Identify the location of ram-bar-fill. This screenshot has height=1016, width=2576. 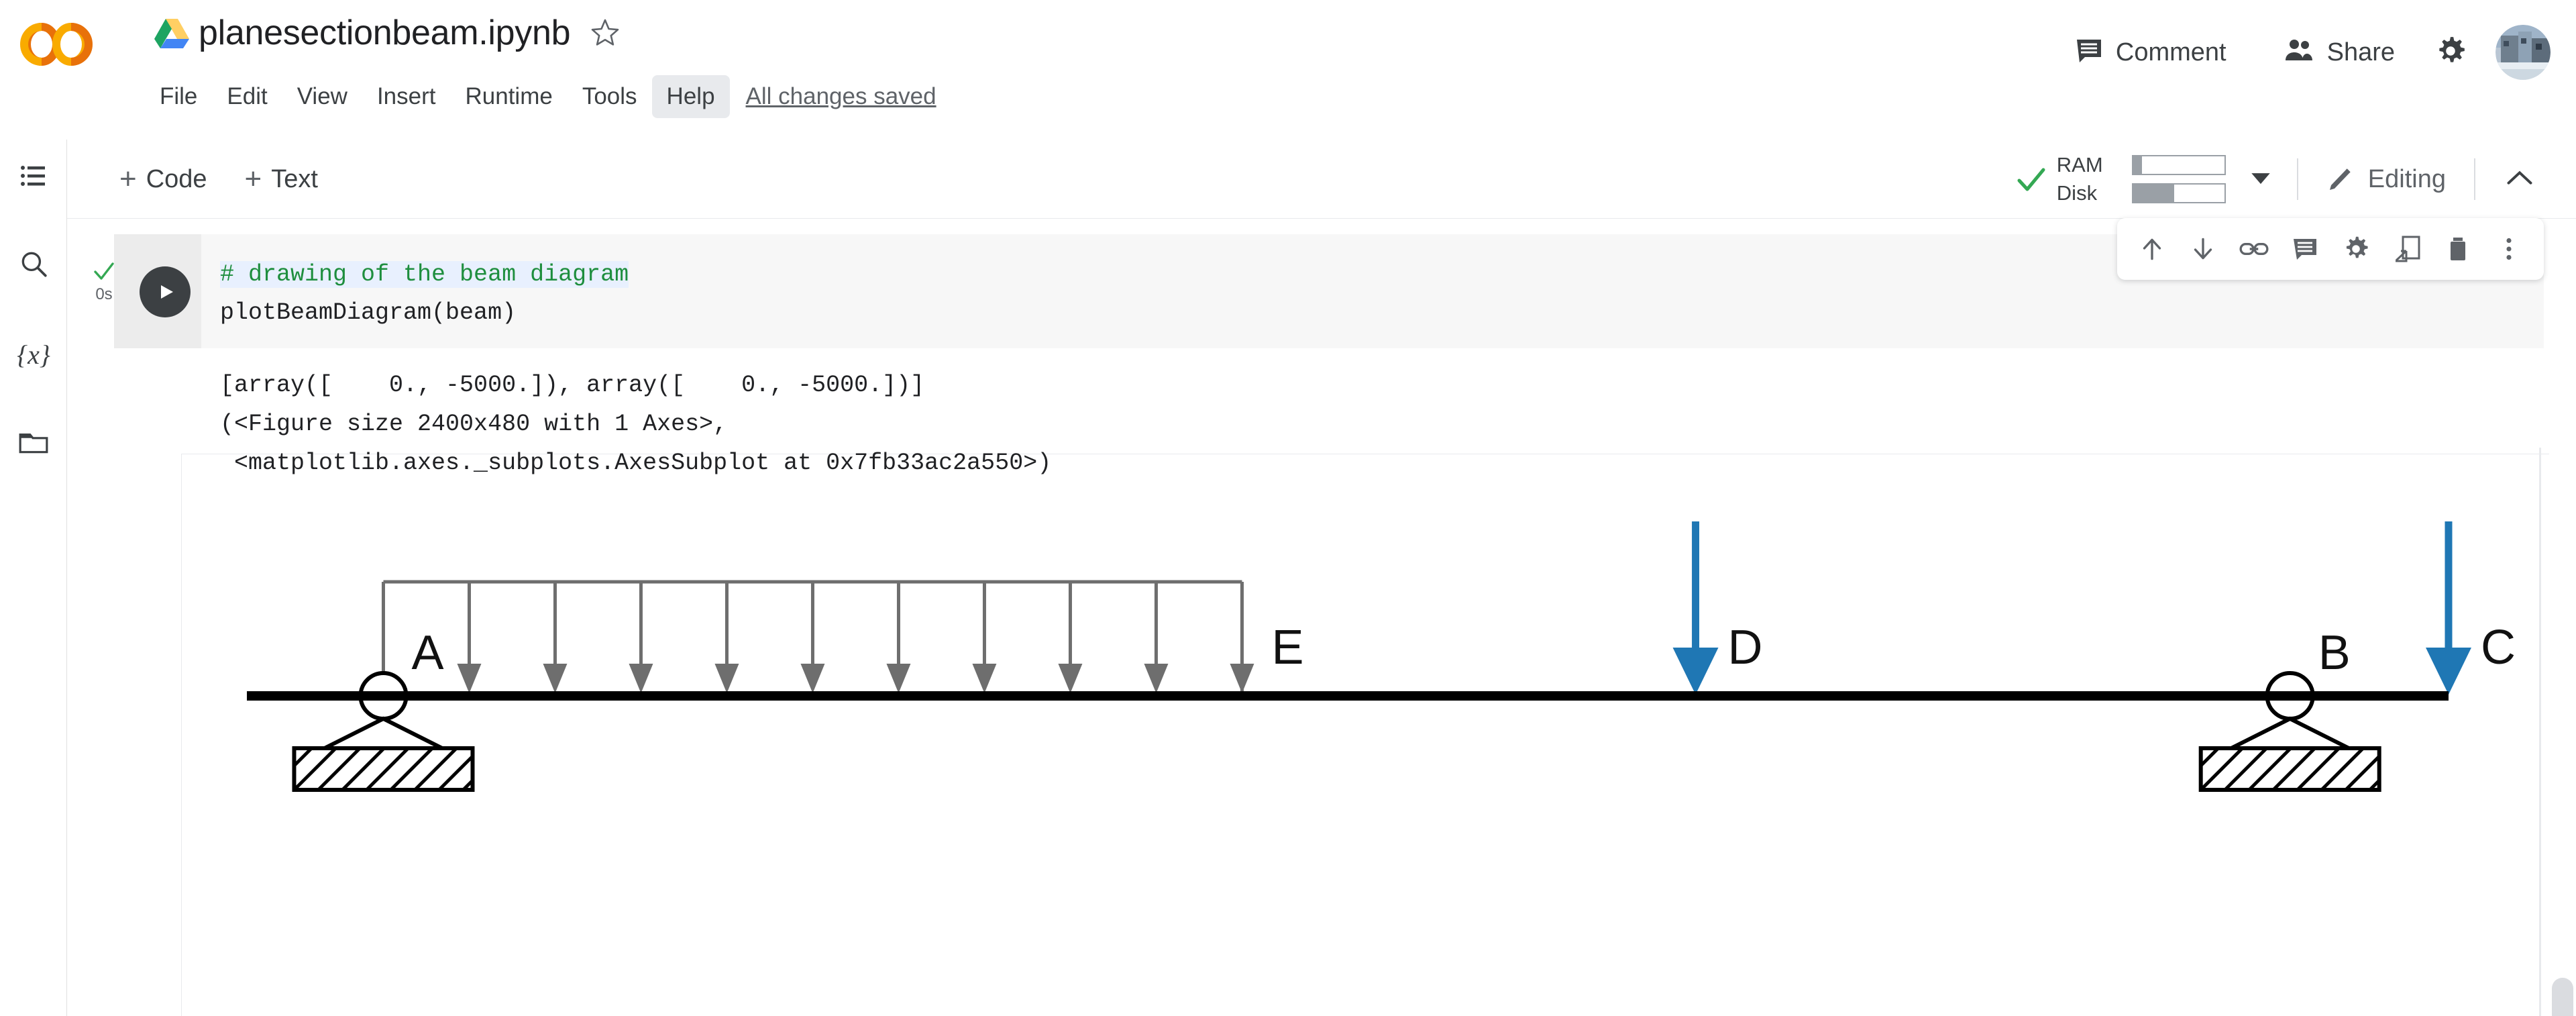
(2138, 165).